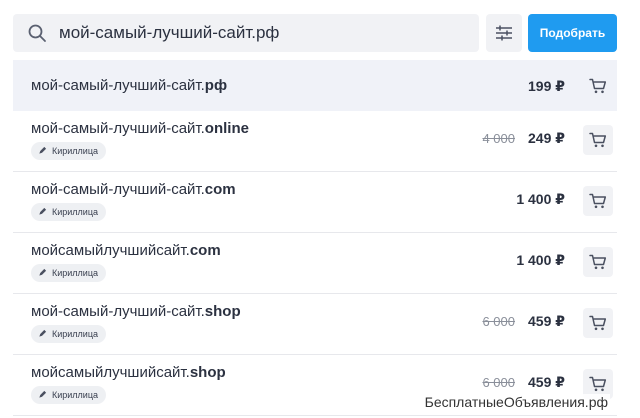 The height and width of the screenshot is (418, 640). I want to click on search-input, so click(264, 33).